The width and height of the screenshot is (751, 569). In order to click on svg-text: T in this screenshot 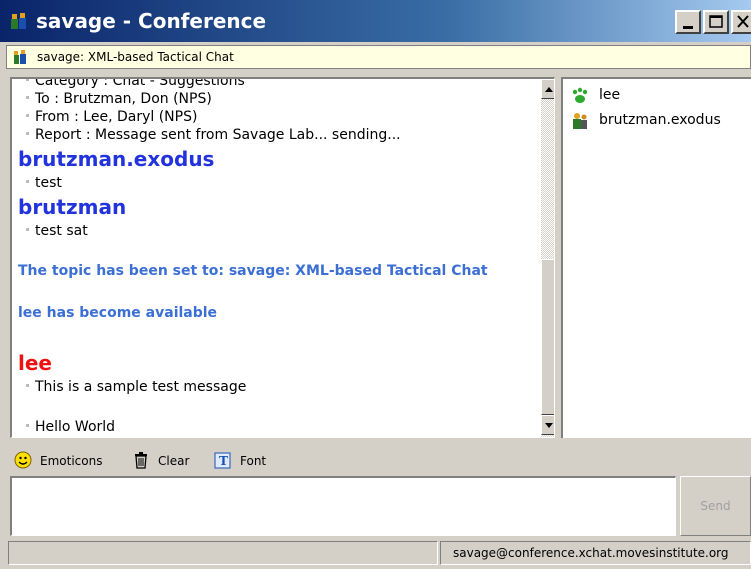, I will do `click(223, 461)`.